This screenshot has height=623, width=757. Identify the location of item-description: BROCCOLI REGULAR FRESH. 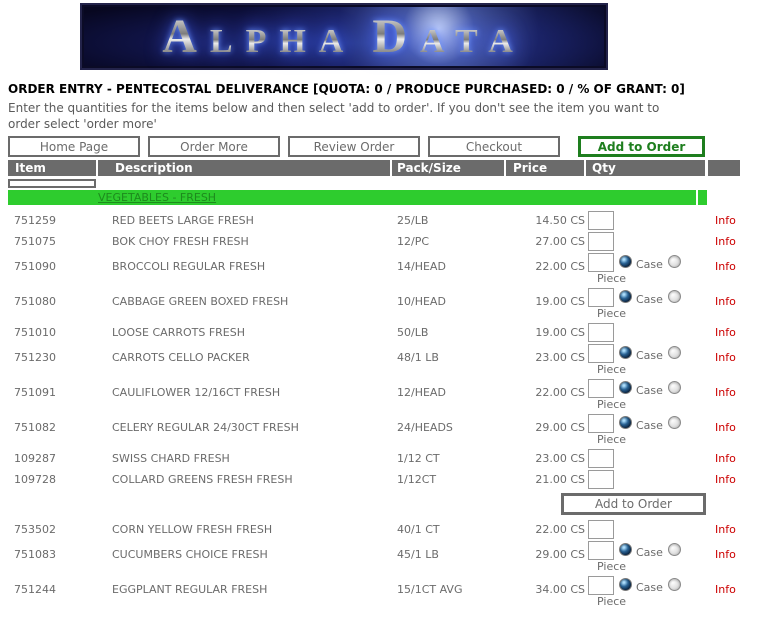
(189, 266).